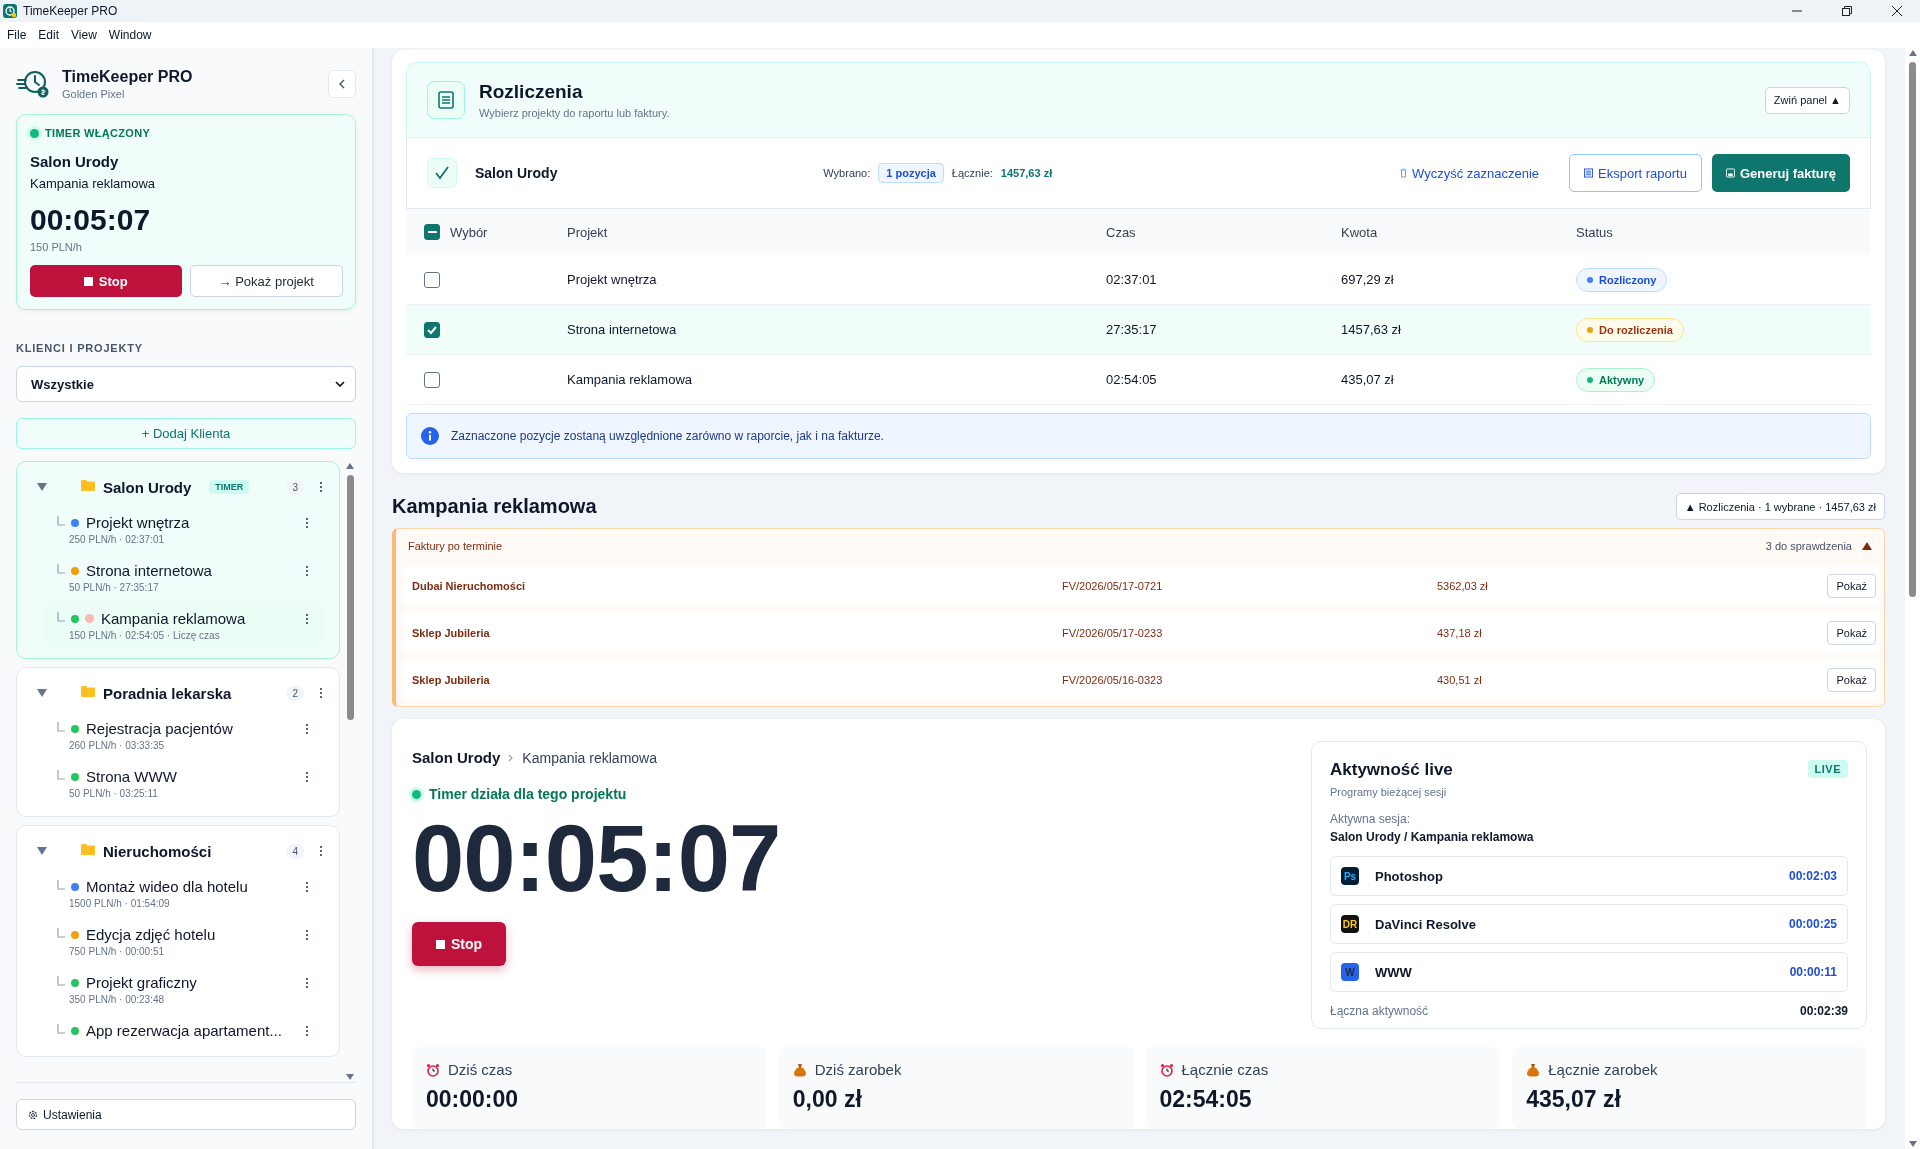  I want to click on panel-subtitle: Wybierz projekty do raportu lub faktury., so click(574, 113).